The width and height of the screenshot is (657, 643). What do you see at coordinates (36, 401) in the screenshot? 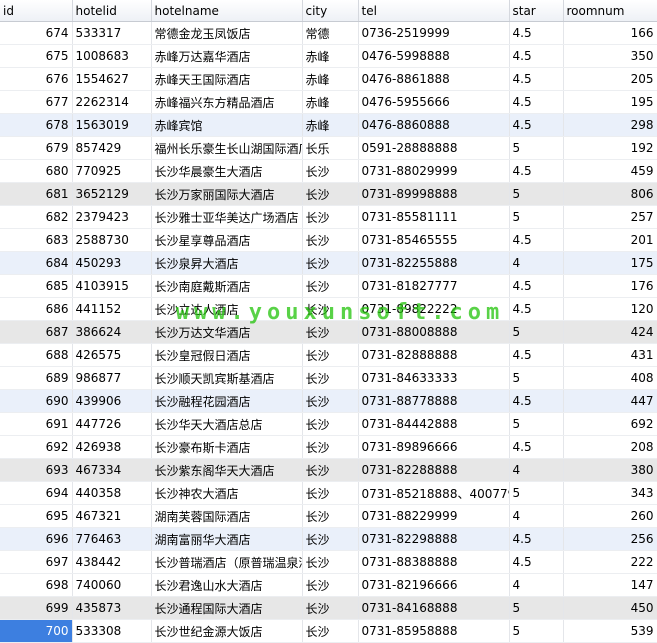
I see `cell-id: 690` at bounding box center [36, 401].